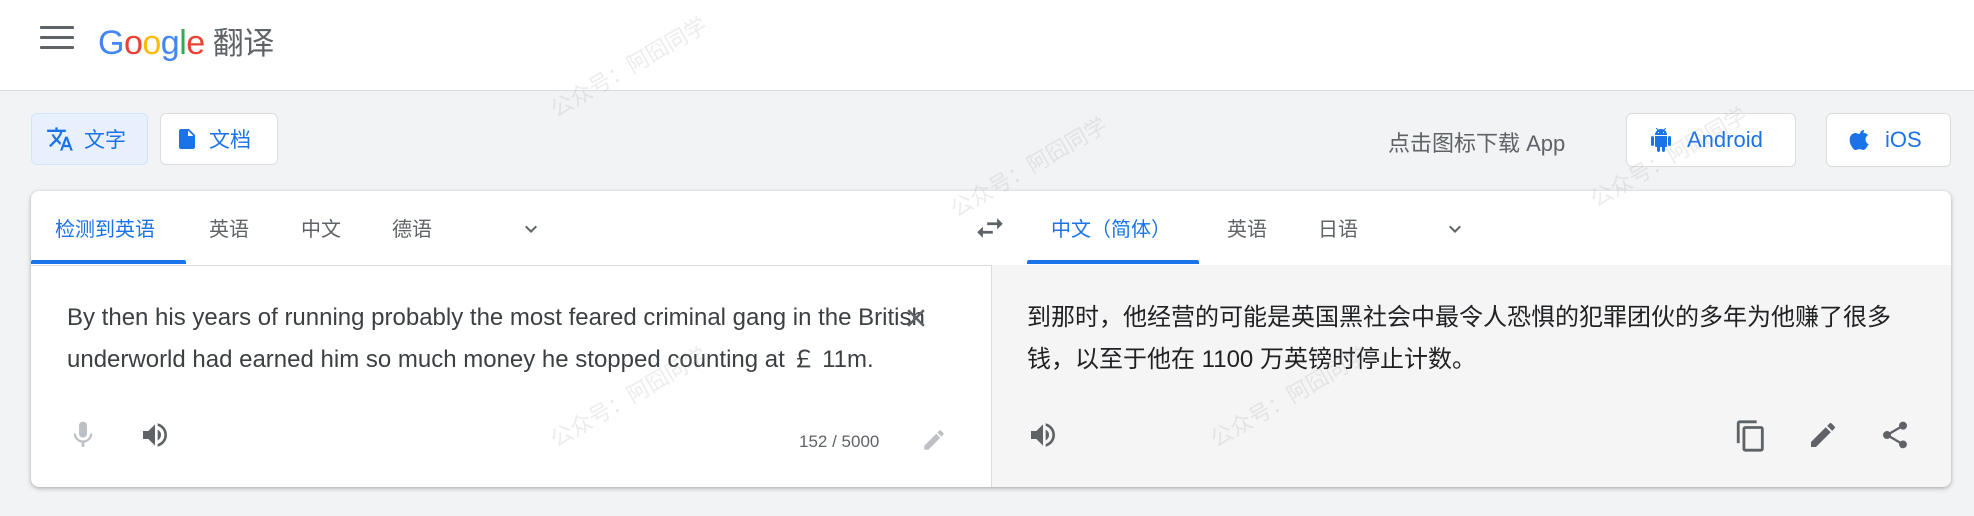  What do you see at coordinates (531, 229) in the screenshot?
I see `source-more-languages-chevron-down-icon` at bounding box center [531, 229].